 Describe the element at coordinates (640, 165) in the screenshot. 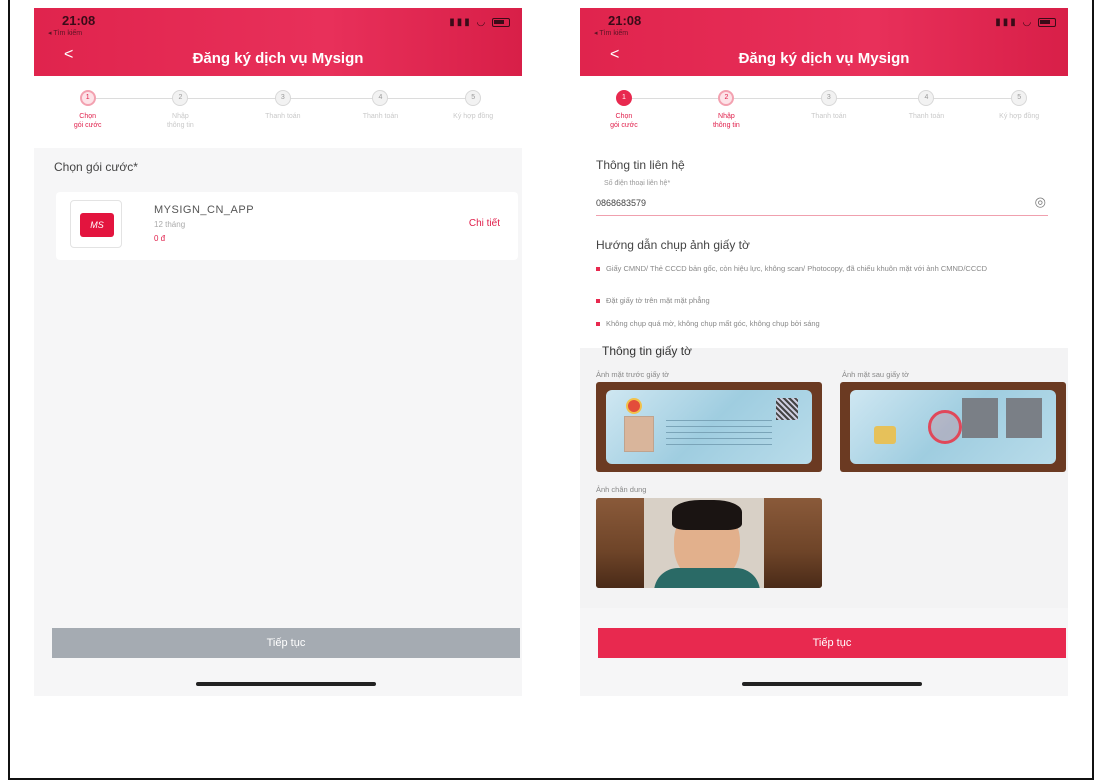

I see `contact-info-title: Thông tin liên hệ` at that location.